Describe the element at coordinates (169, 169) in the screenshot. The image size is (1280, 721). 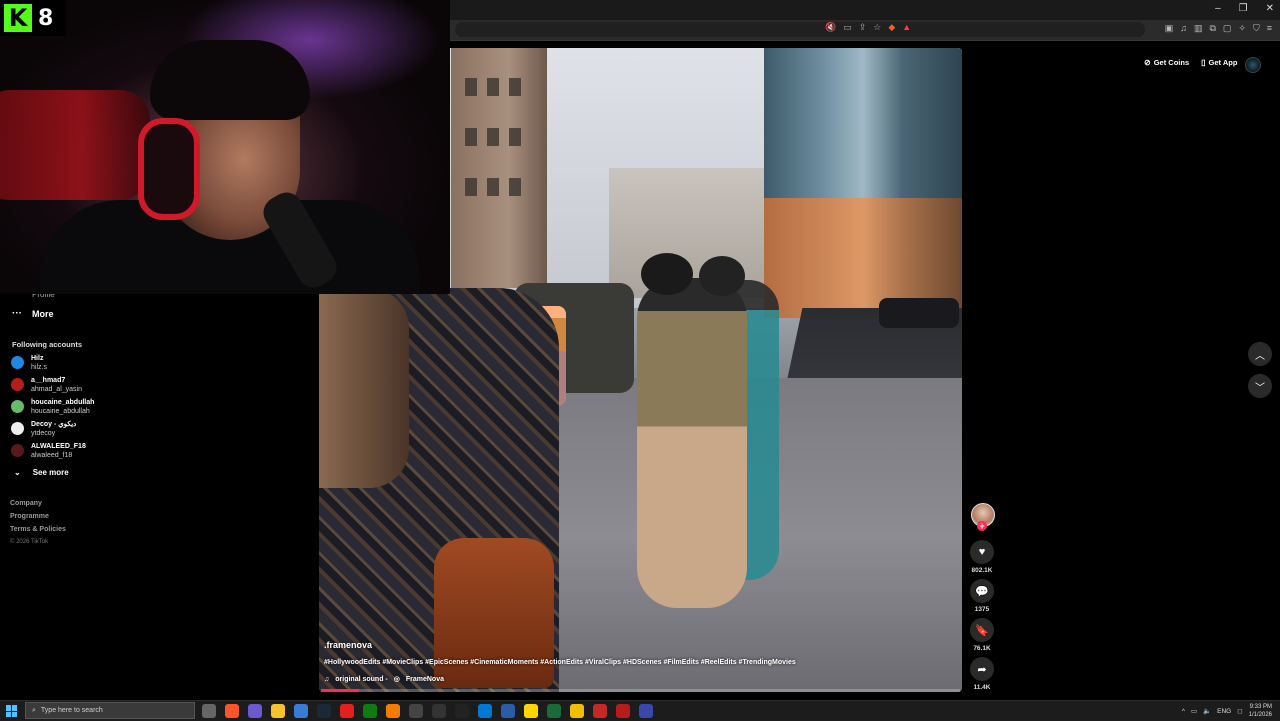
I see `headset-icon` at that location.